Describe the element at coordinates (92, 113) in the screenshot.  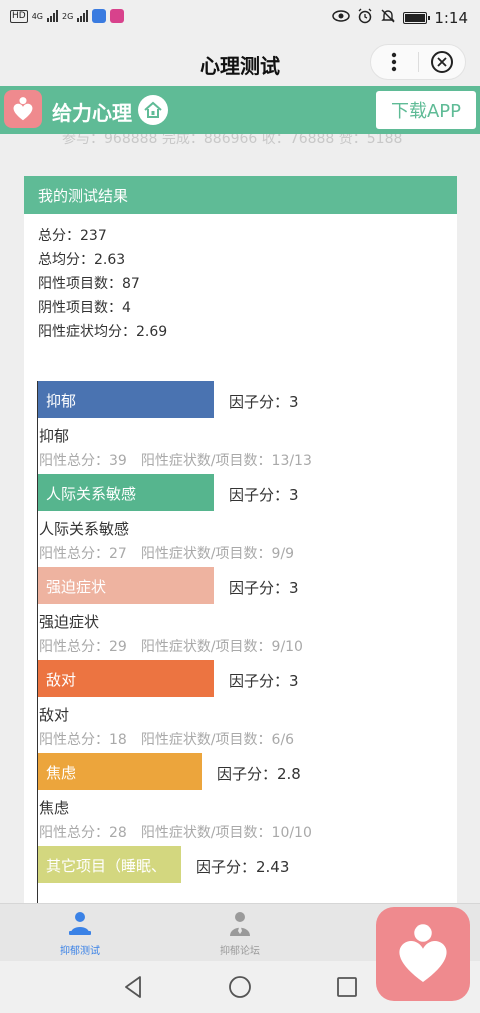
I see `app-name: 给力心理` at that location.